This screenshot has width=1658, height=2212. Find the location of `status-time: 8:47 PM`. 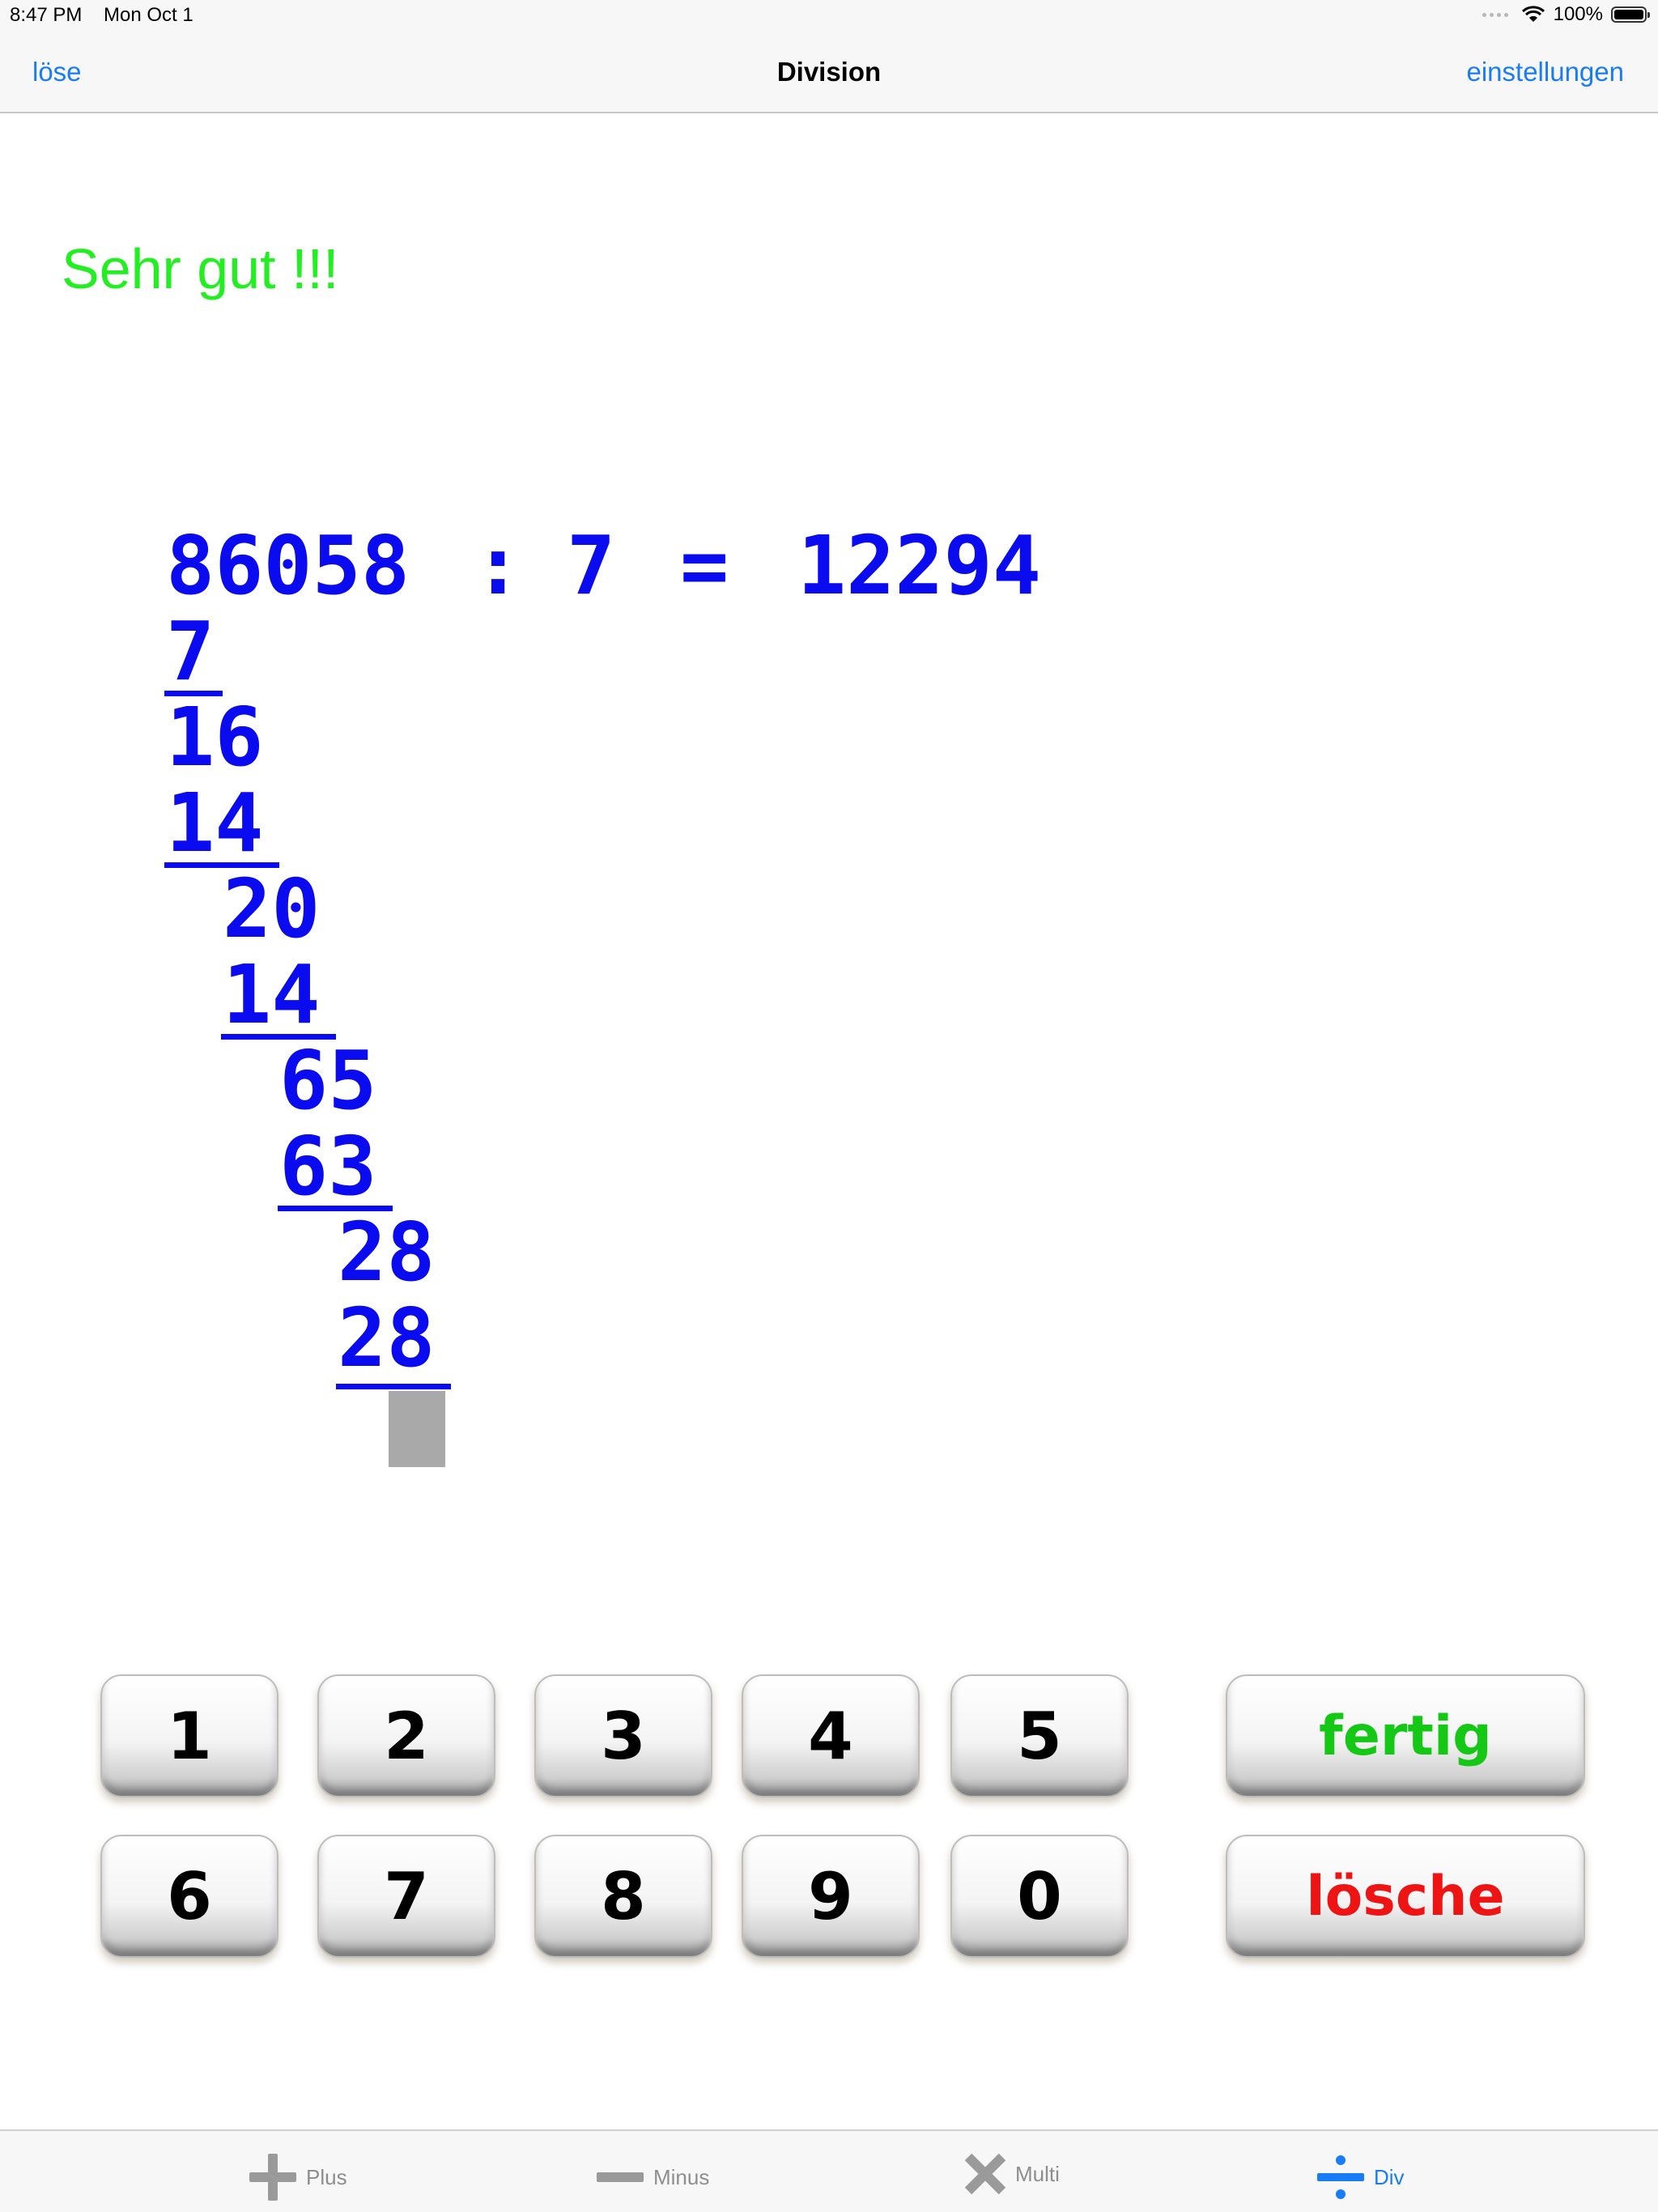

status-time: 8:47 PM is located at coordinates (46, 15).